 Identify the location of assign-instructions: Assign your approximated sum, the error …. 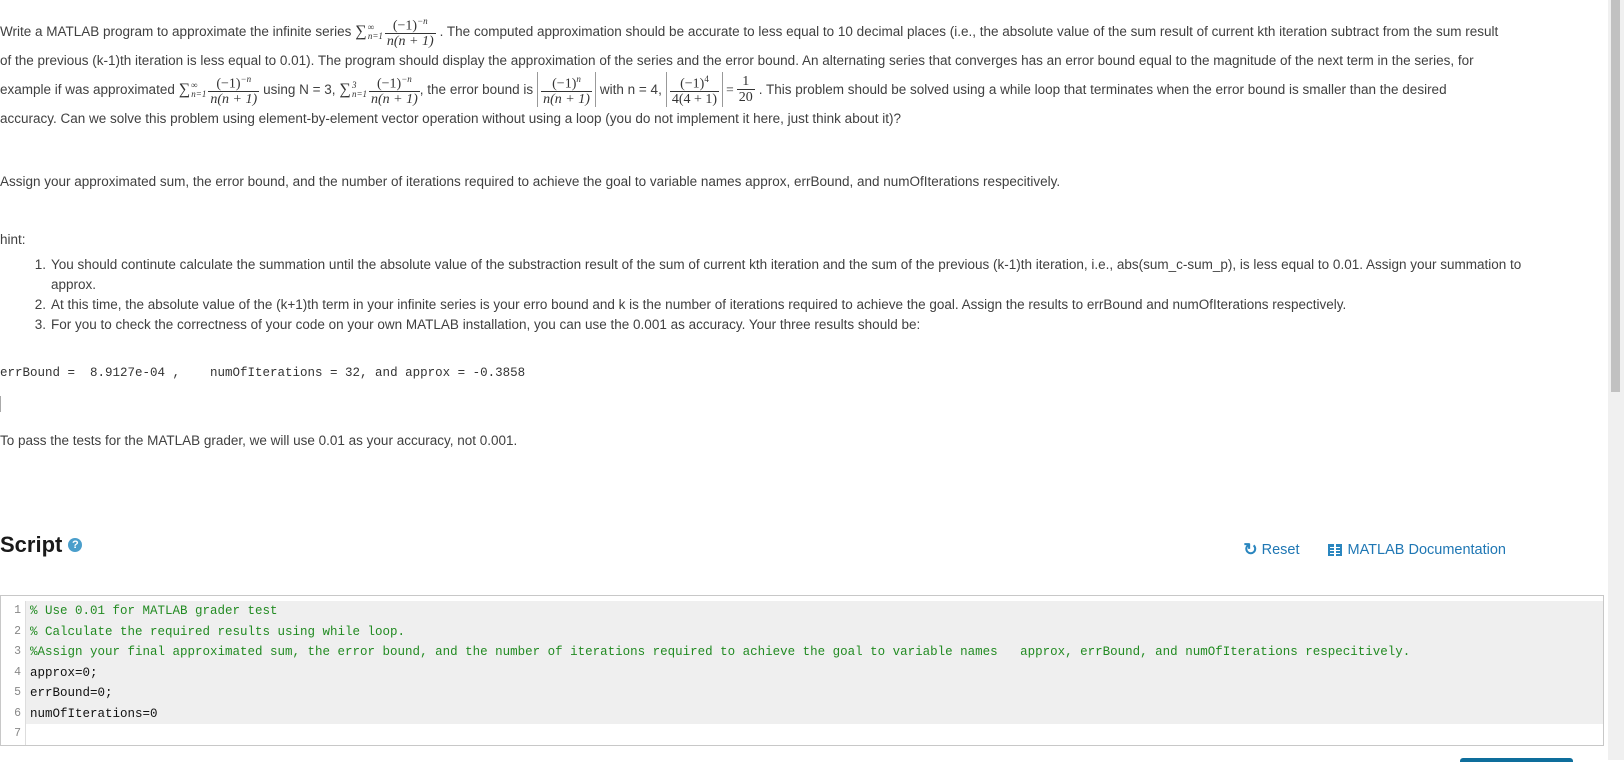
(530, 181).